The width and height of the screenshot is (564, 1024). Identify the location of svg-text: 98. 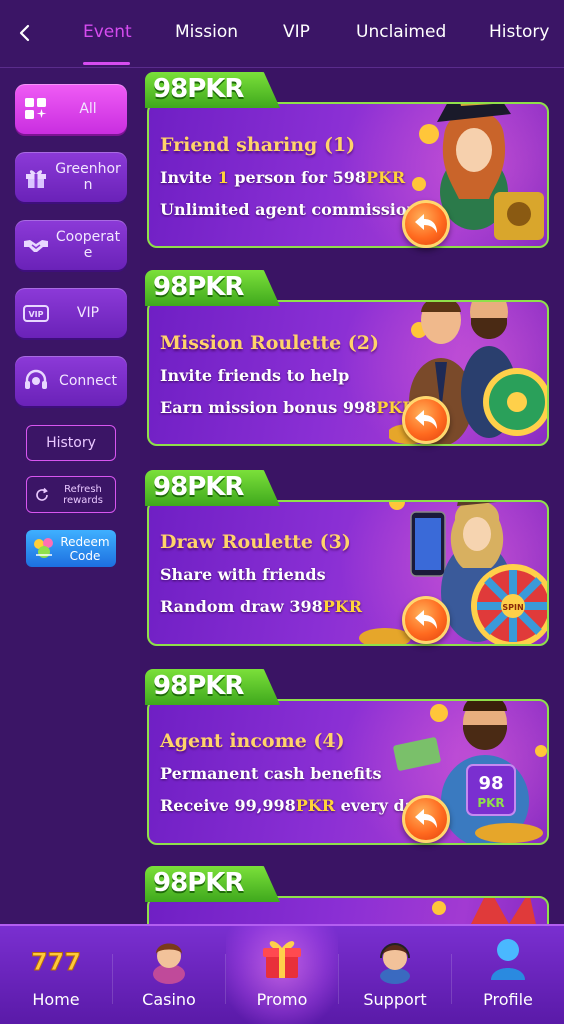
(490, 783).